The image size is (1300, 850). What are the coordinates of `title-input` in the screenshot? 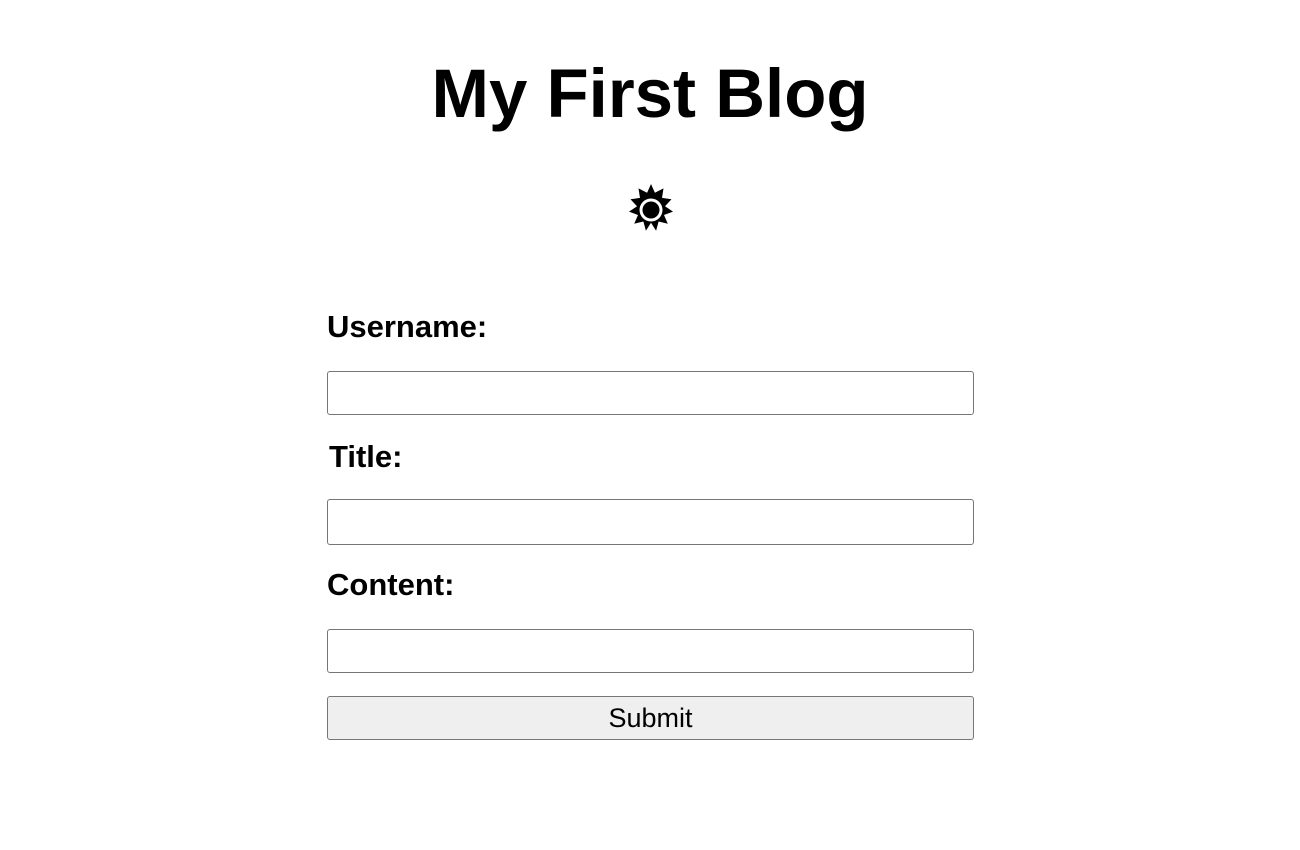 It's located at (650, 522).